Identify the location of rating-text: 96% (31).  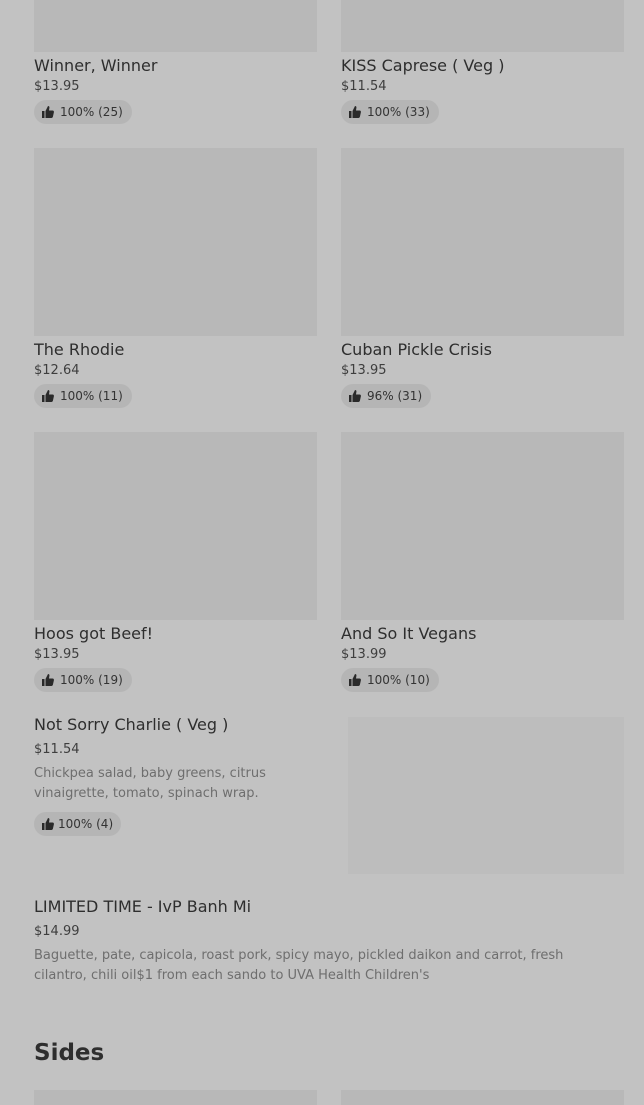
(395, 396).